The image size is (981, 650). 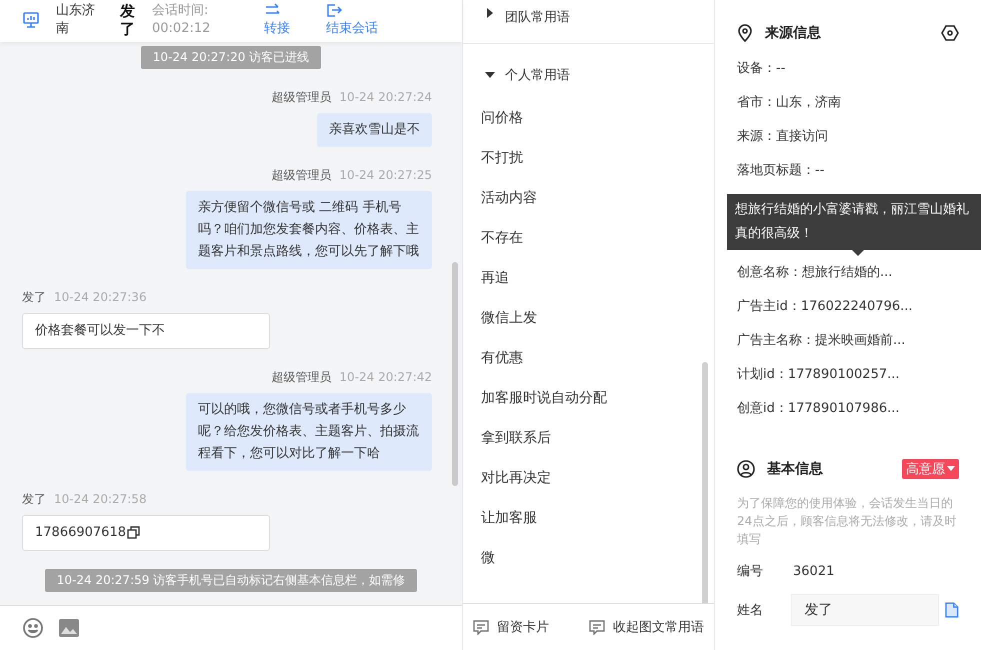 What do you see at coordinates (588, 22) in the screenshot?
I see `phrase-group: 团队常用语` at bounding box center [588, 22].